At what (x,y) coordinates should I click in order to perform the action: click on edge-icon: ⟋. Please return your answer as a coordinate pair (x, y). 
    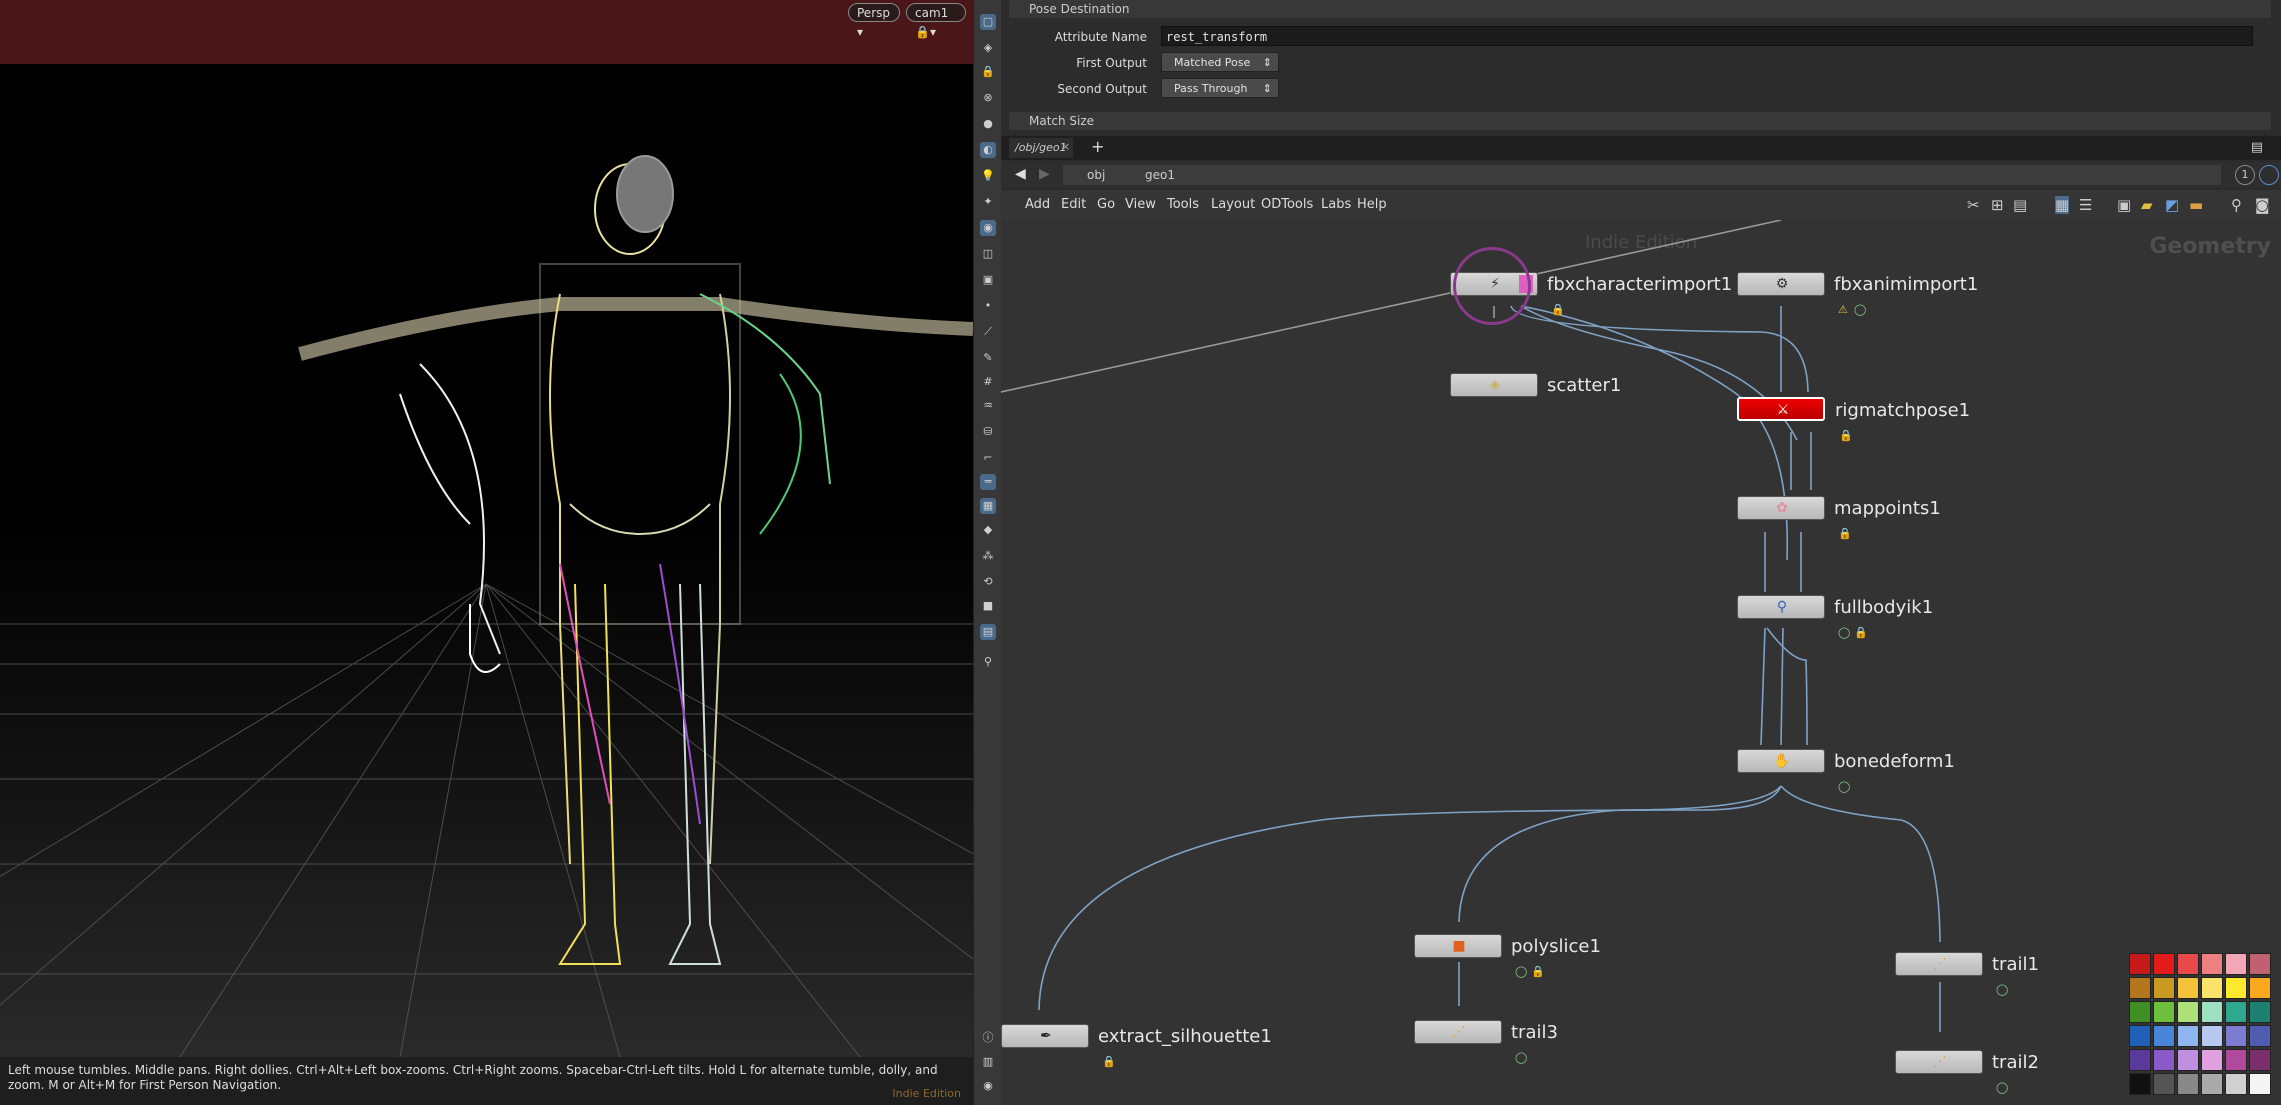
    Looking at the image, I should click on (988, 332).